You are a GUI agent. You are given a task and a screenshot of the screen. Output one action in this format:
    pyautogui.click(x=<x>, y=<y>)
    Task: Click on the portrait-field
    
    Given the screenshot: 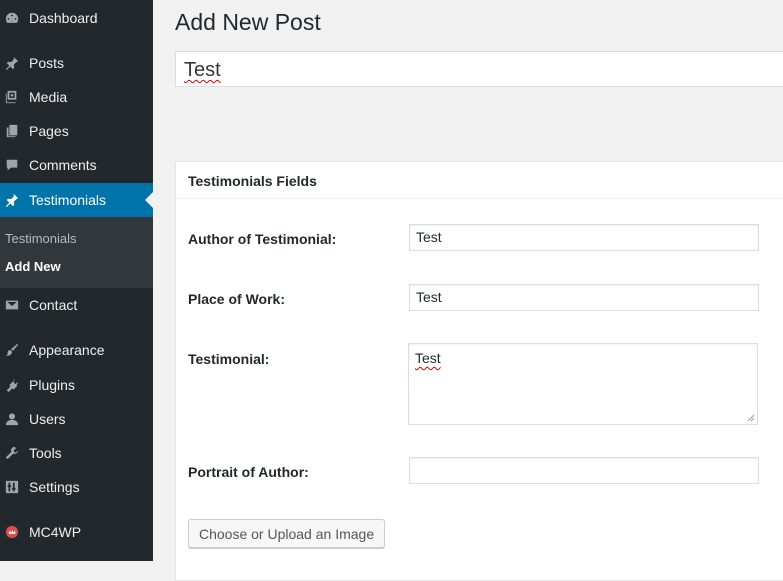 What is the action you would take?
    pyautogui.click(x=584, y=470)
    